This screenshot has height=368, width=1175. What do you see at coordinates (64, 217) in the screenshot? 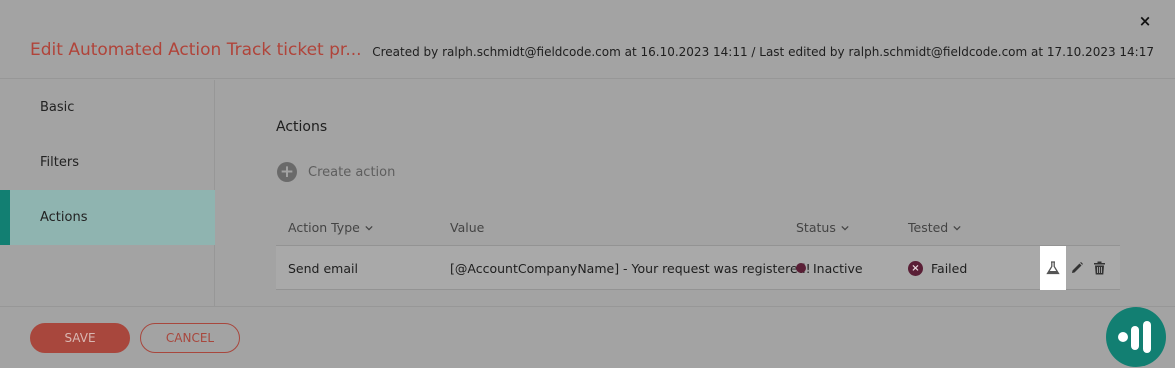
I see `sidebar-item-label: Actions` at bounding box center [64, 217].